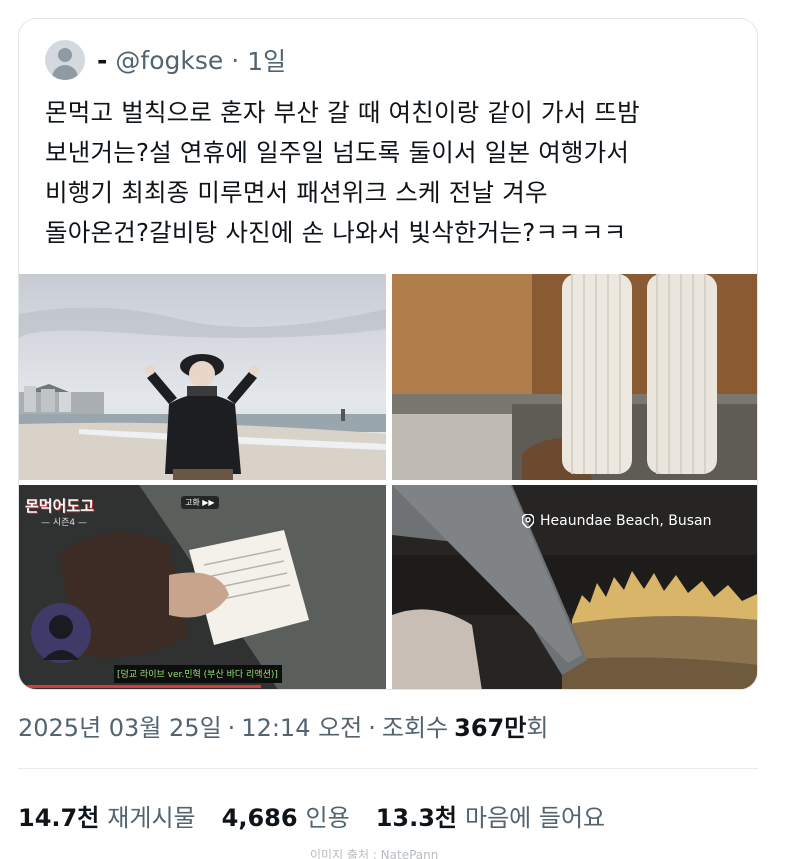 Image resolution: width=800 pixels, height=859 pixels. I want to click on quotes-stat: 4,686 인용, so click(286, 815).